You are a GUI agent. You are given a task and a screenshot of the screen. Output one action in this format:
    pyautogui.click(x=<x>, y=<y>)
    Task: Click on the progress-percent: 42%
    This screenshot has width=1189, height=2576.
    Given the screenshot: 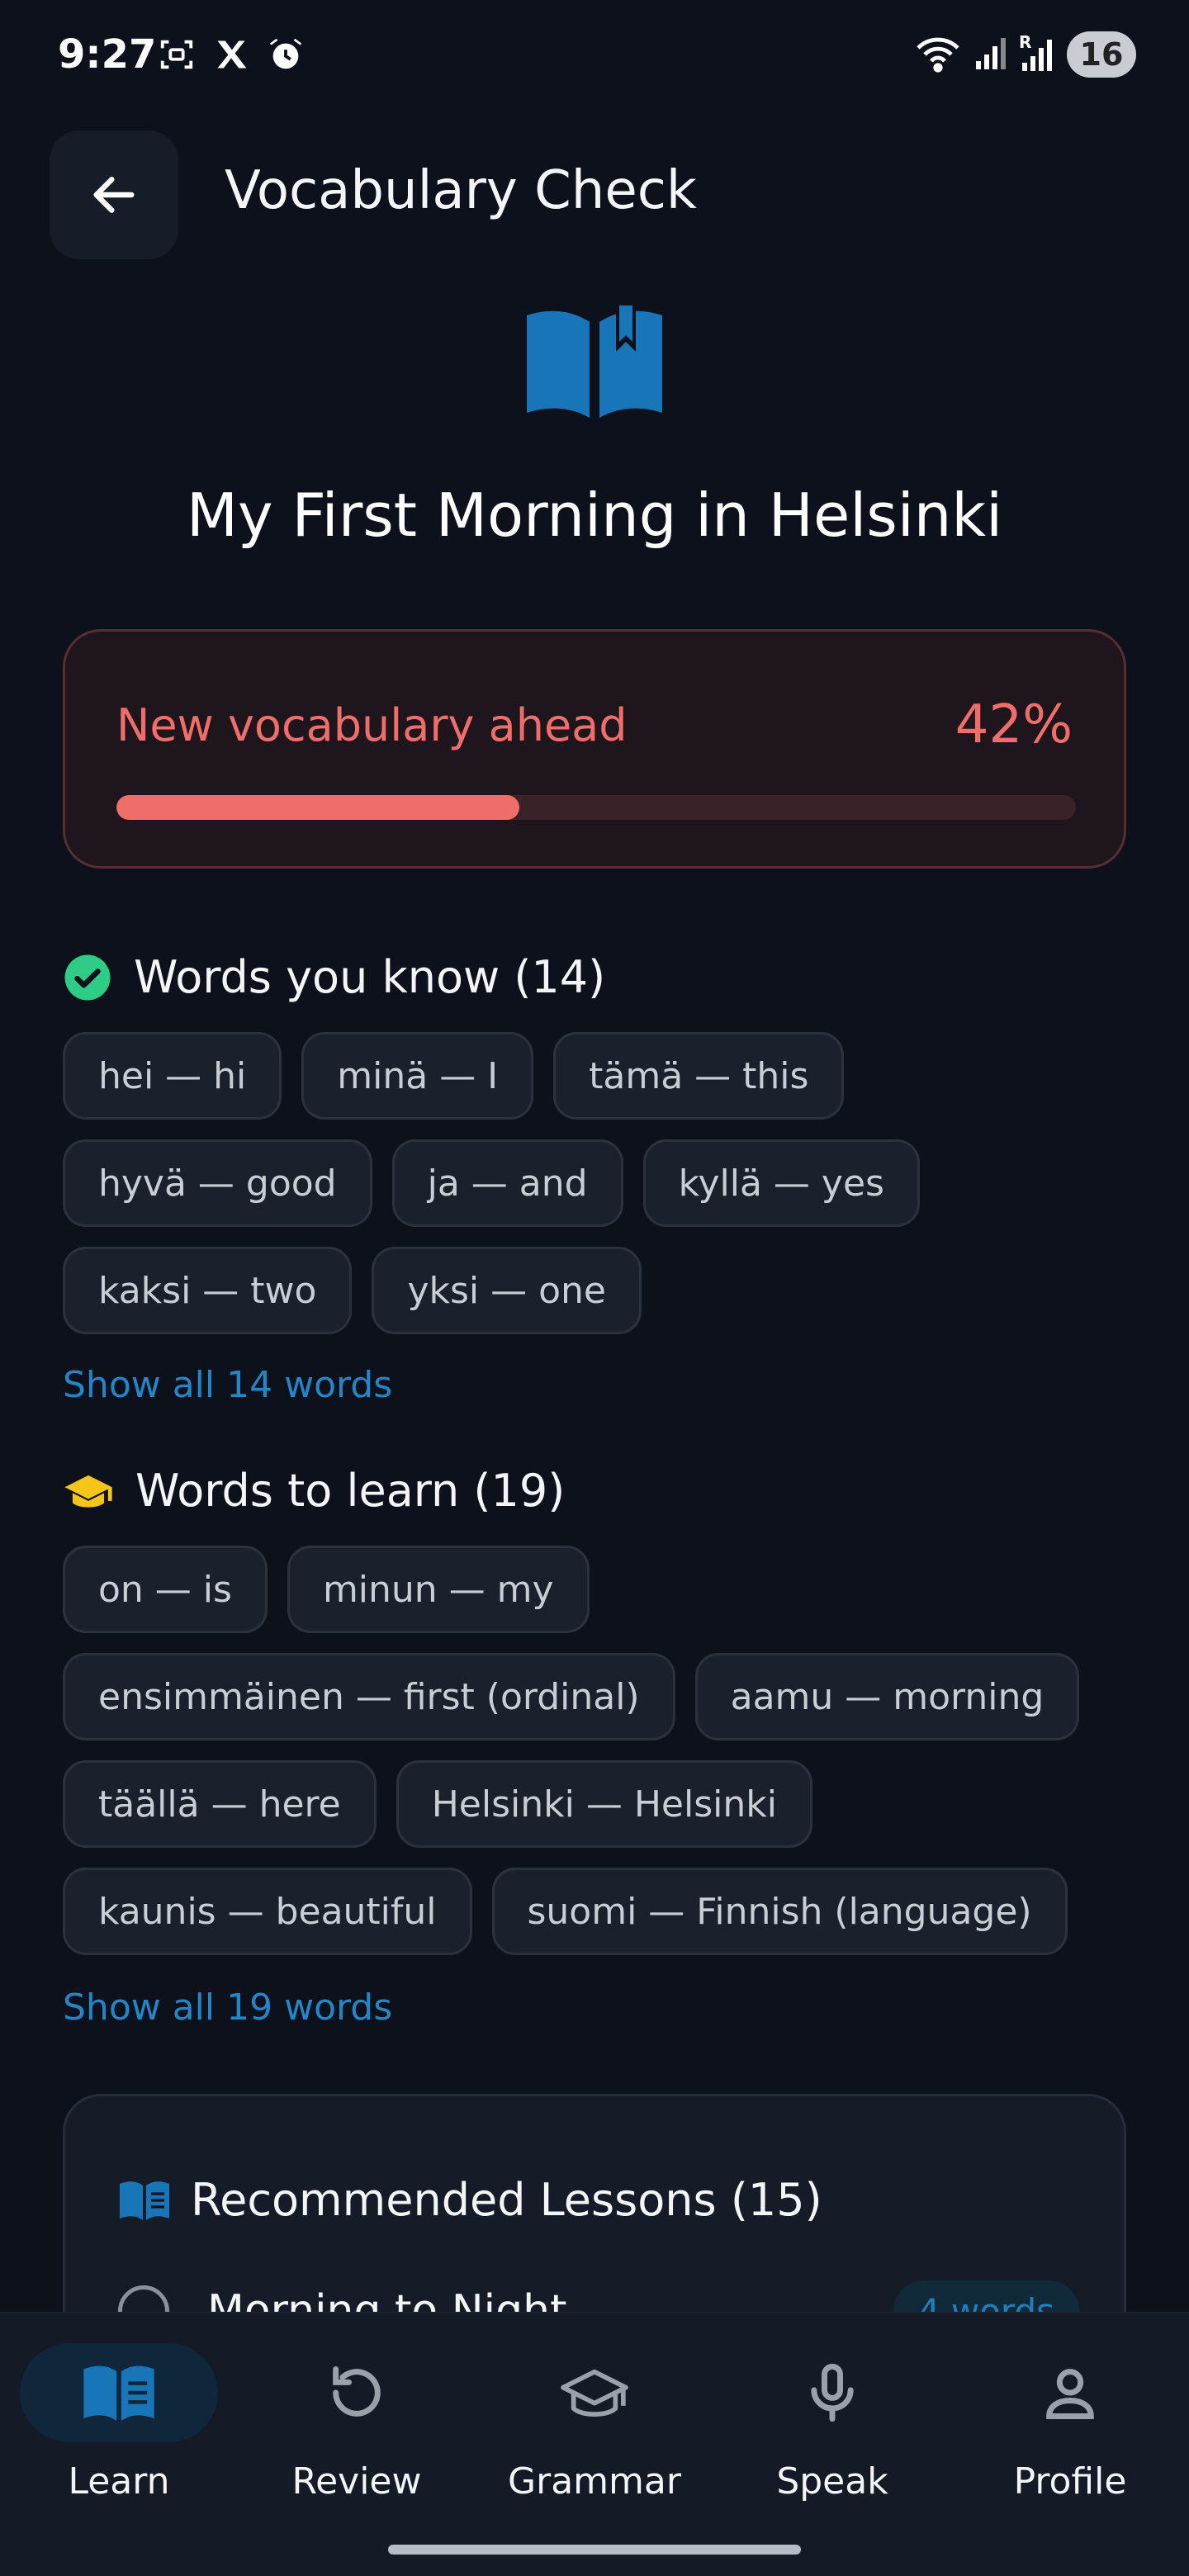 What is the action you would take?
    pyautogui.click(x=1014, y=724)
    